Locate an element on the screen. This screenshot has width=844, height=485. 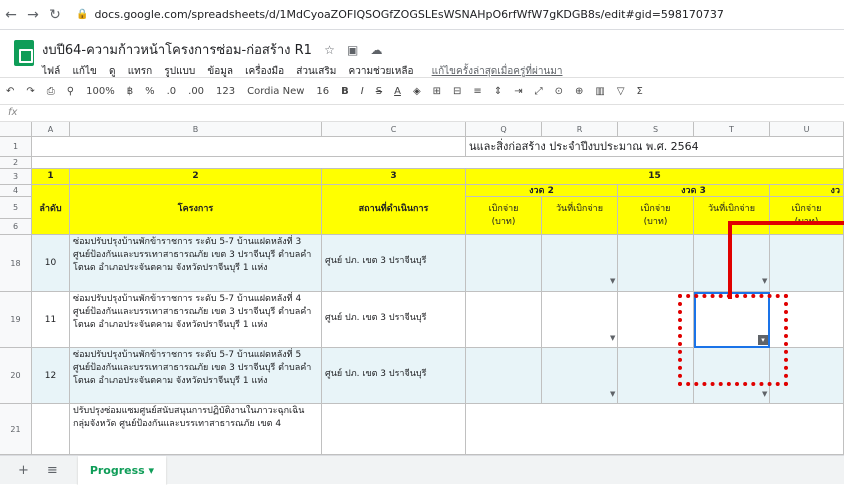
row-header-20: 20 is located at coordinates (16, 376).